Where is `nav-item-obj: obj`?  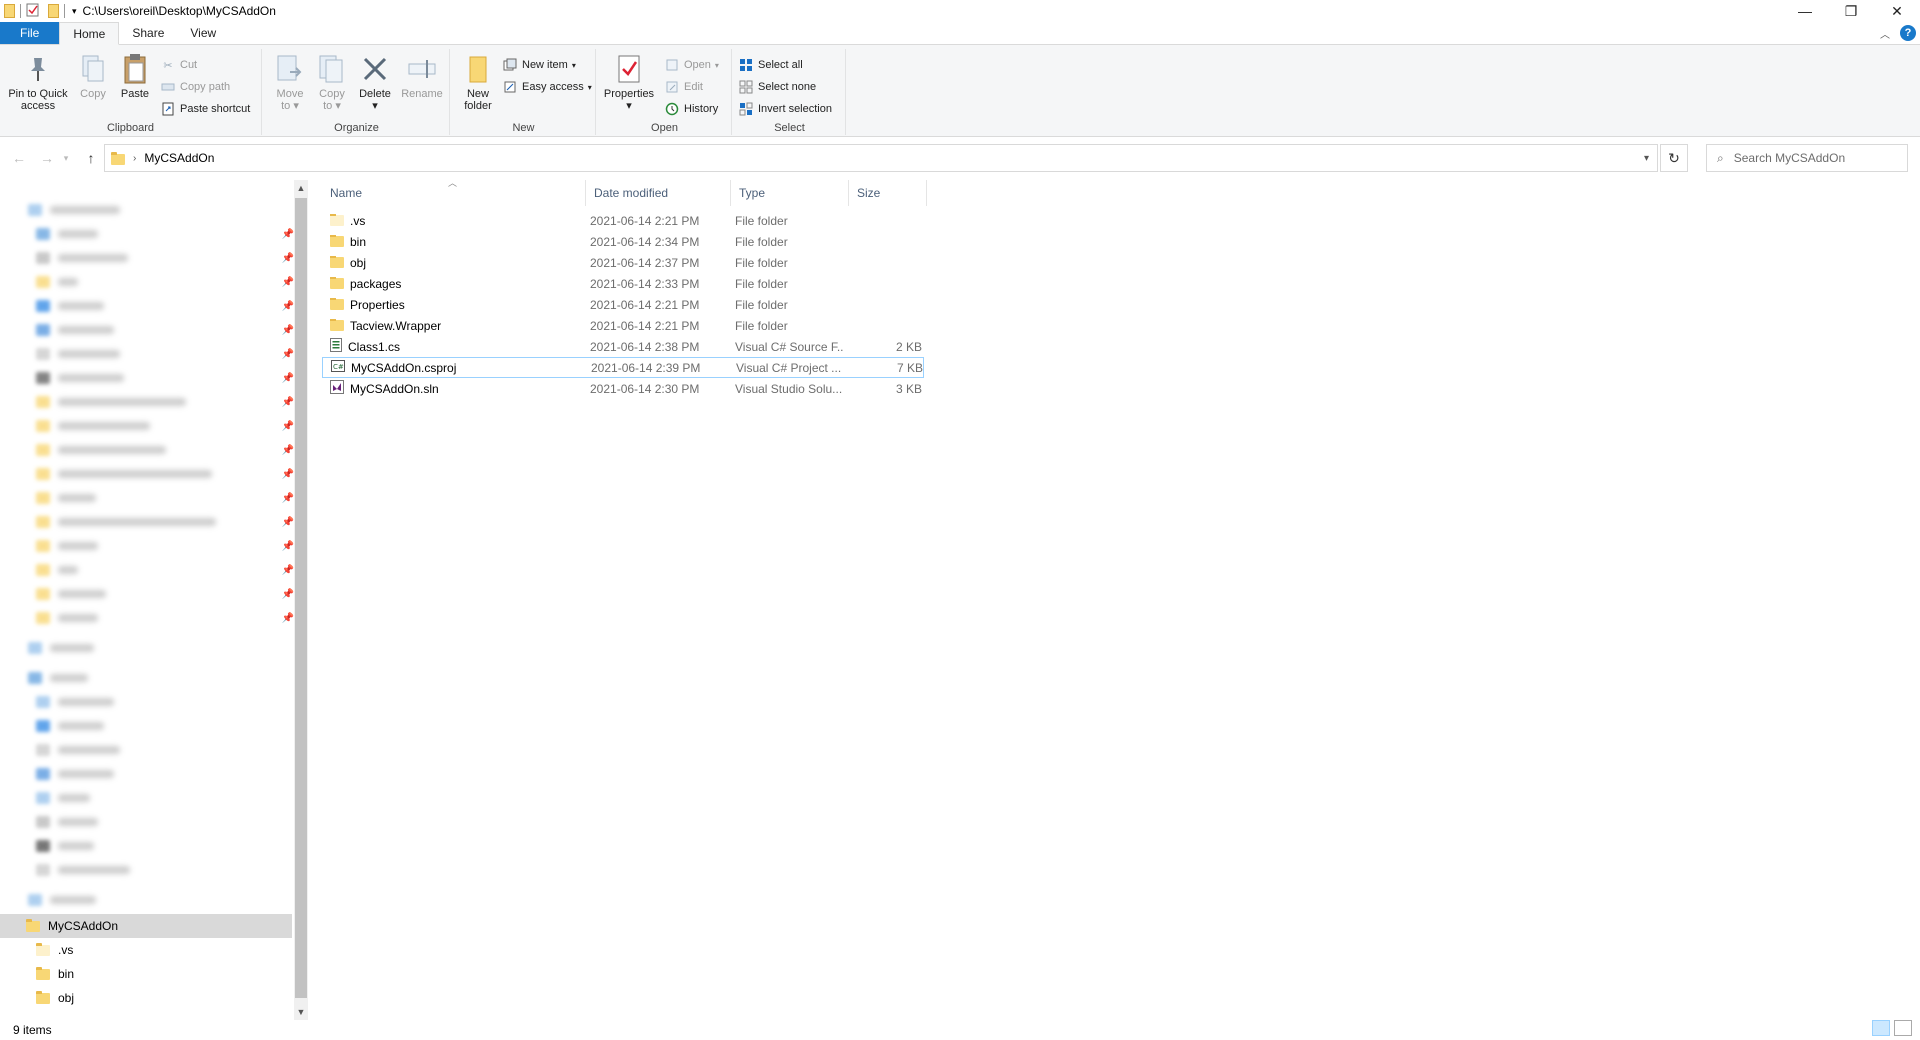 nav-item-obj: obj is located at coordinates (146, 998).